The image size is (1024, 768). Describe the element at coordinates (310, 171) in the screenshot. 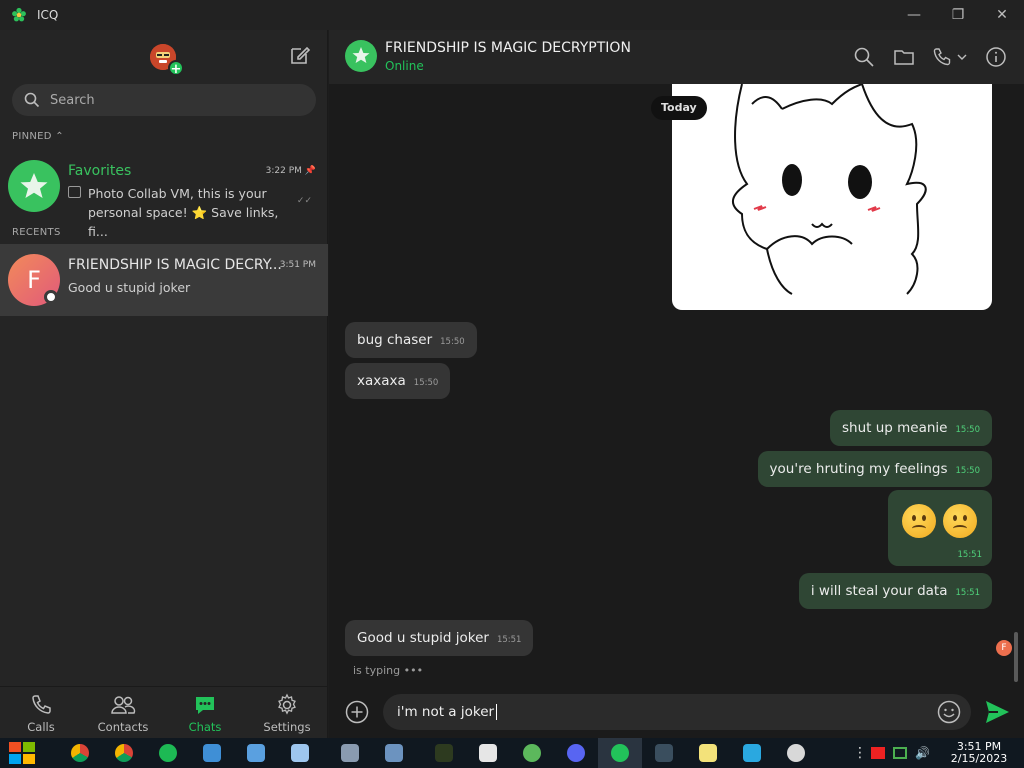

I see `pin-icon: 📌` at that location.